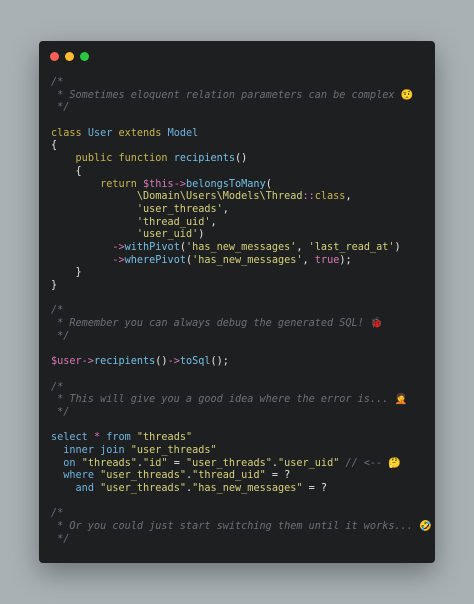 Image resolution: width=474 pixels, height=604 pixels. What do you see at coordinates (308, 197) in the screenshot?
I see `code-token: ::` at bounding box center [308, 197].